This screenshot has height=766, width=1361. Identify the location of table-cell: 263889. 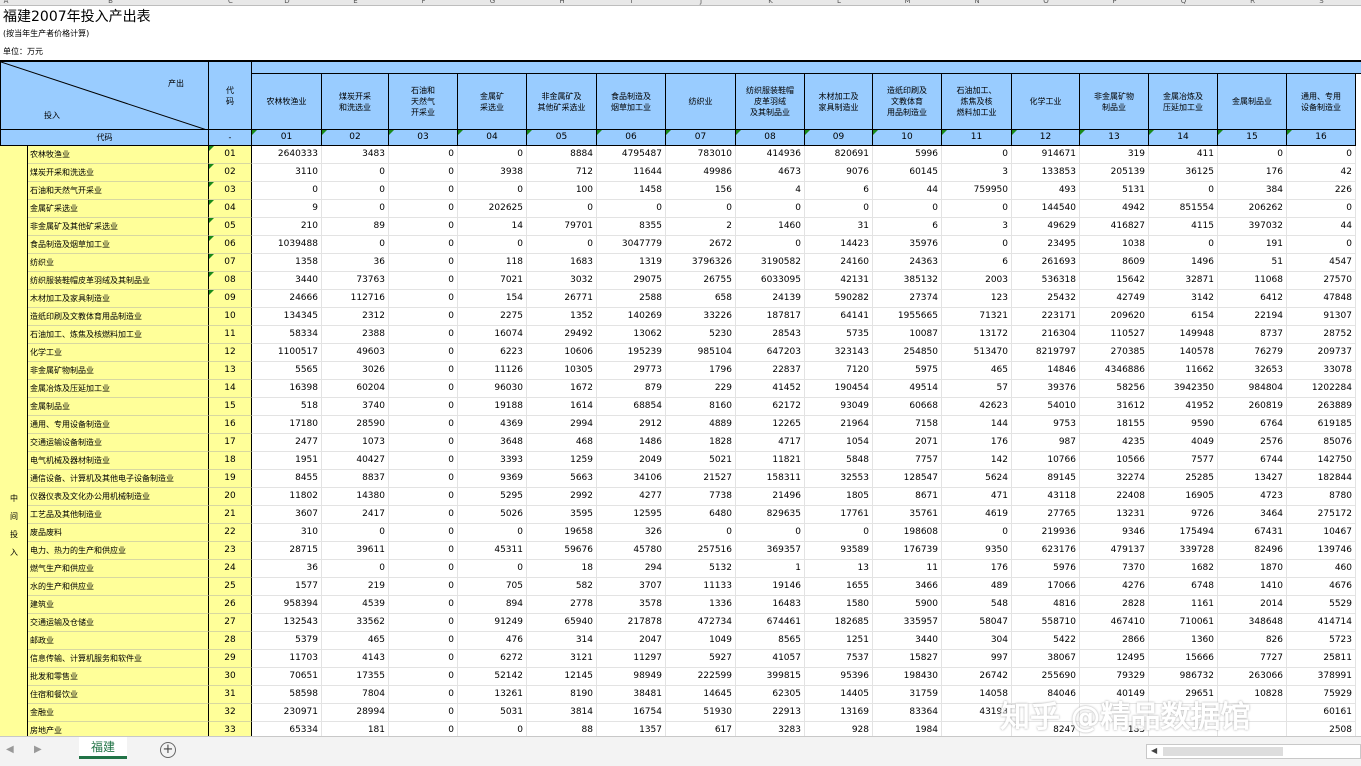
(1321, 407).